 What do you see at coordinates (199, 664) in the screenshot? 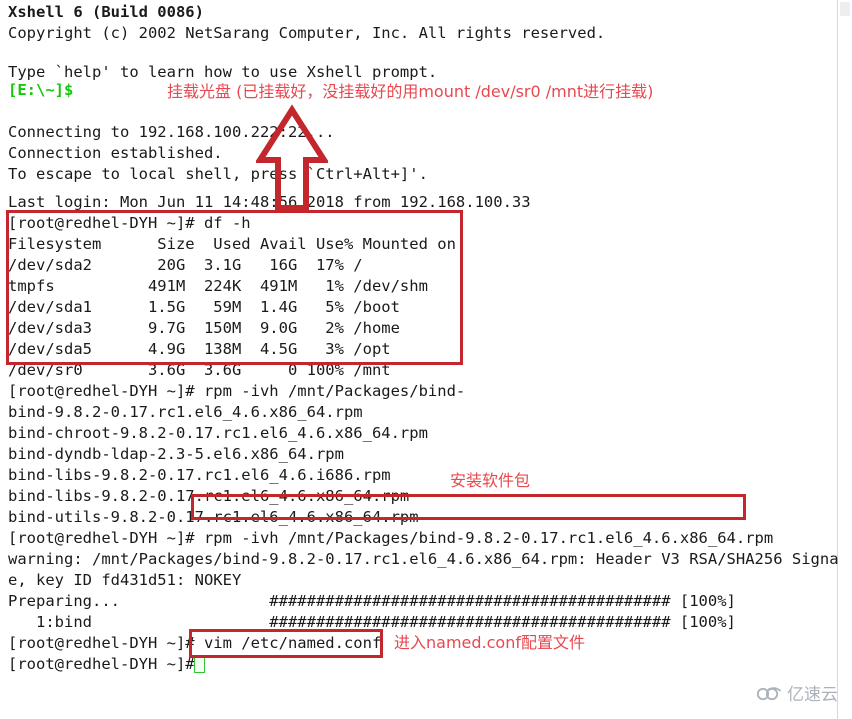
I see `terminal-cursor` at bounding box center [199, 664].